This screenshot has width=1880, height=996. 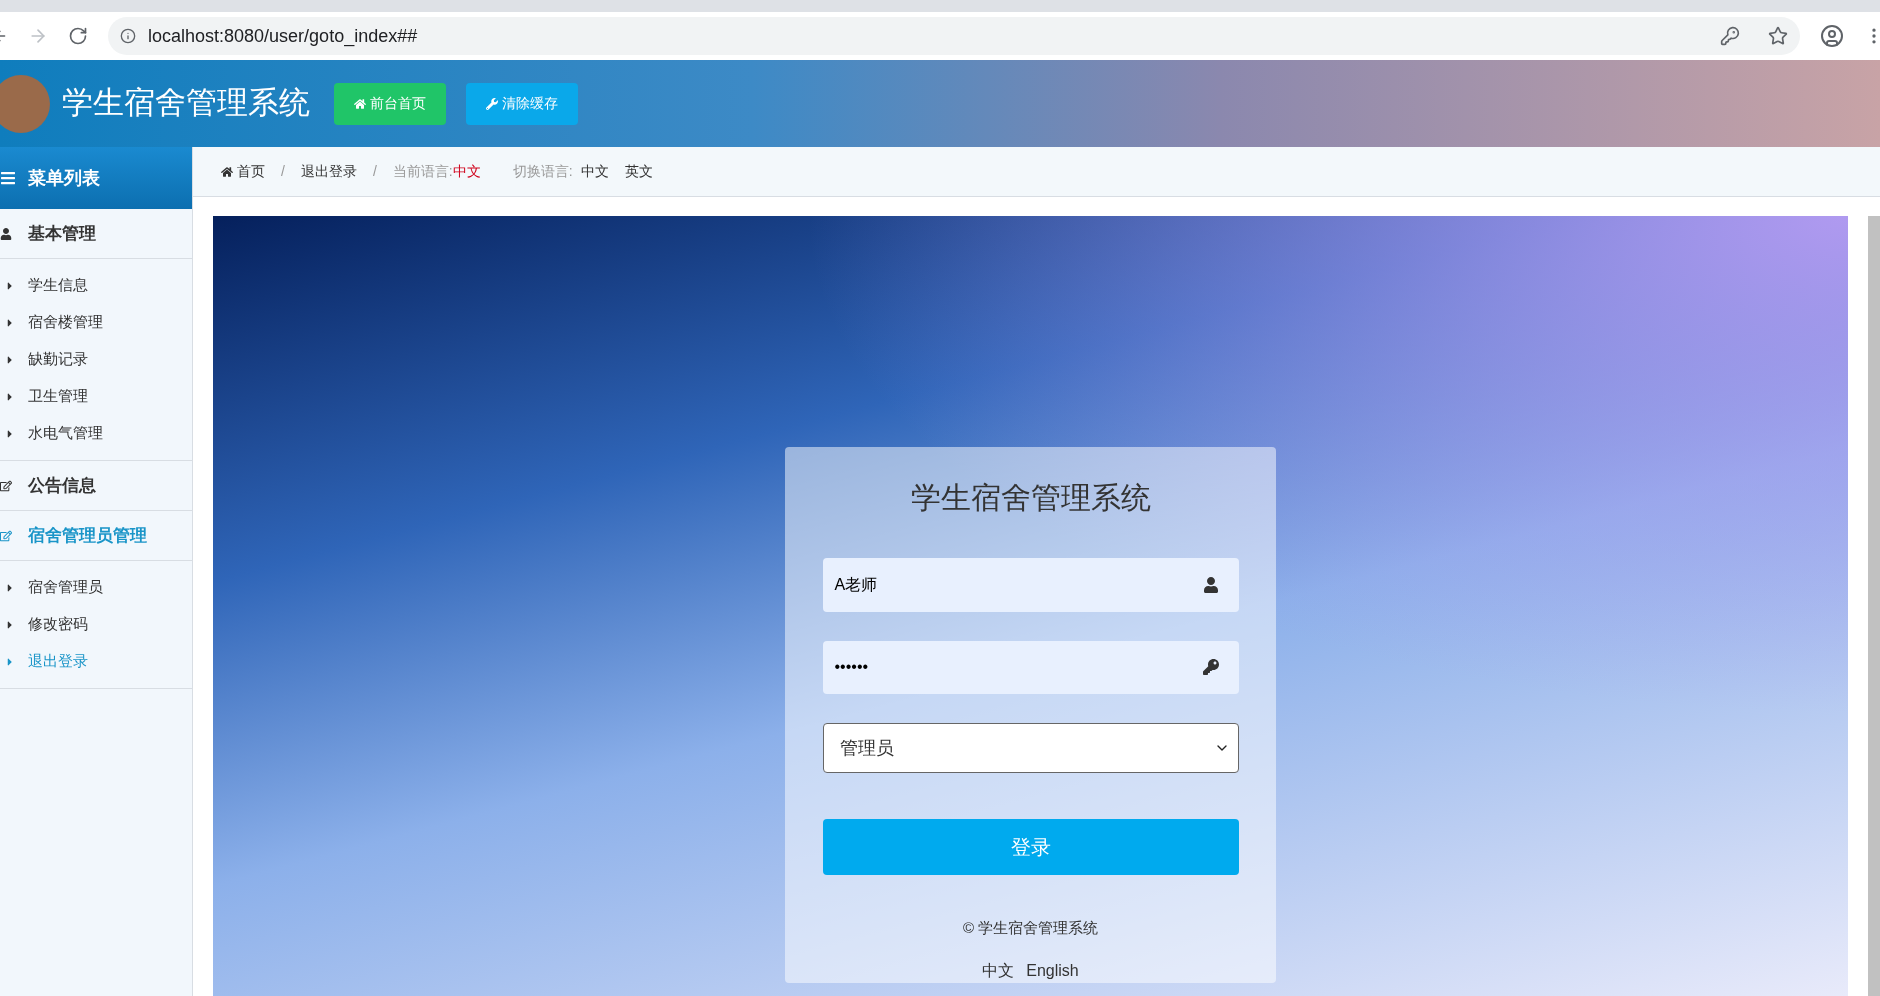 What do you see at coordinates (96, 396) in the screenshot?
I see `sidebar-item: 卫生管理` at bounding box center [96, 396].